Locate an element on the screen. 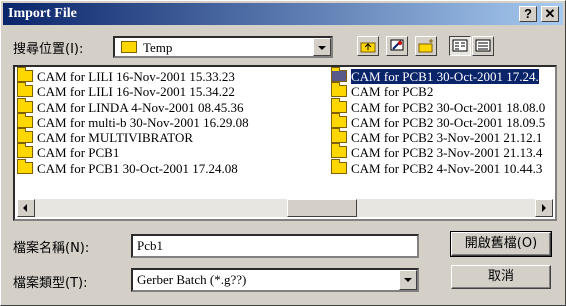  close-button: ✕ is located at coordinates (550, 14).